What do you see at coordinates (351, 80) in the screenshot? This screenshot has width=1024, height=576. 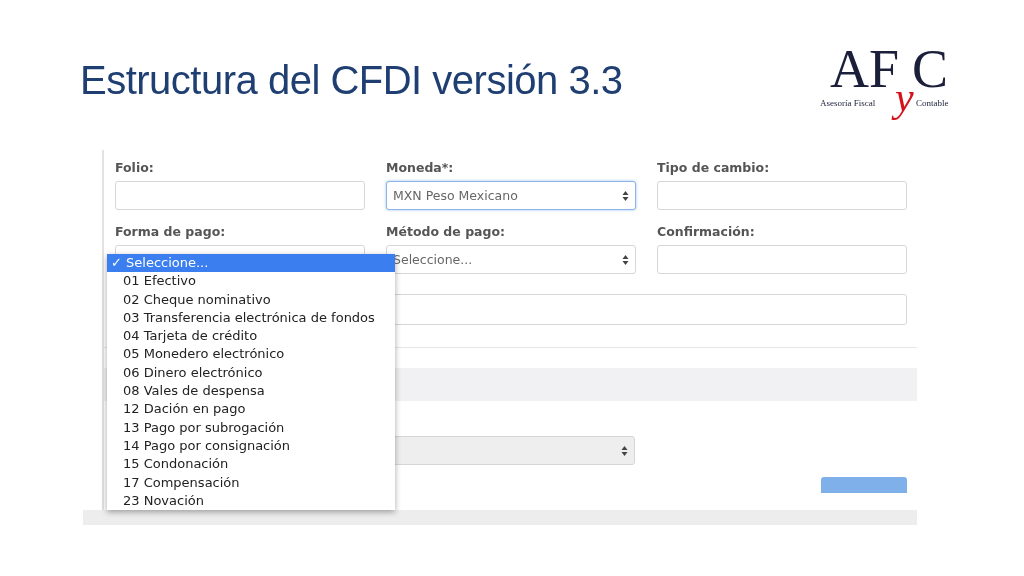 I see `slide-title: Estructura del CFDI versión 3.3` at bounding box center [351, 80].